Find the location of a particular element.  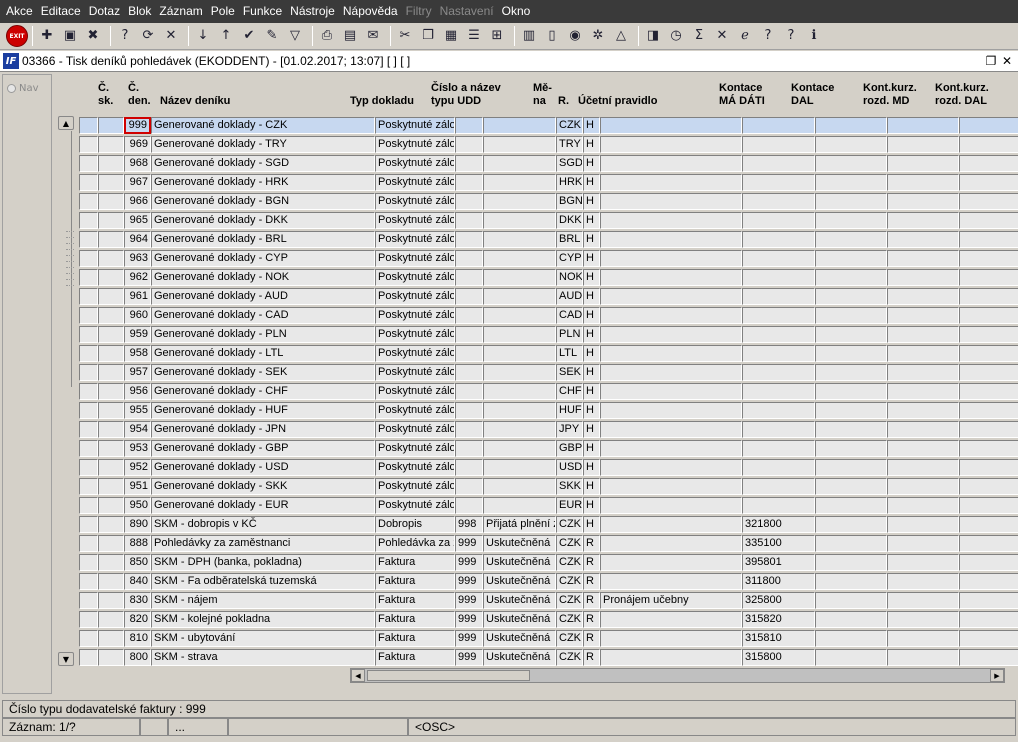

help-icon: ? is located at coordinates (768, 36).